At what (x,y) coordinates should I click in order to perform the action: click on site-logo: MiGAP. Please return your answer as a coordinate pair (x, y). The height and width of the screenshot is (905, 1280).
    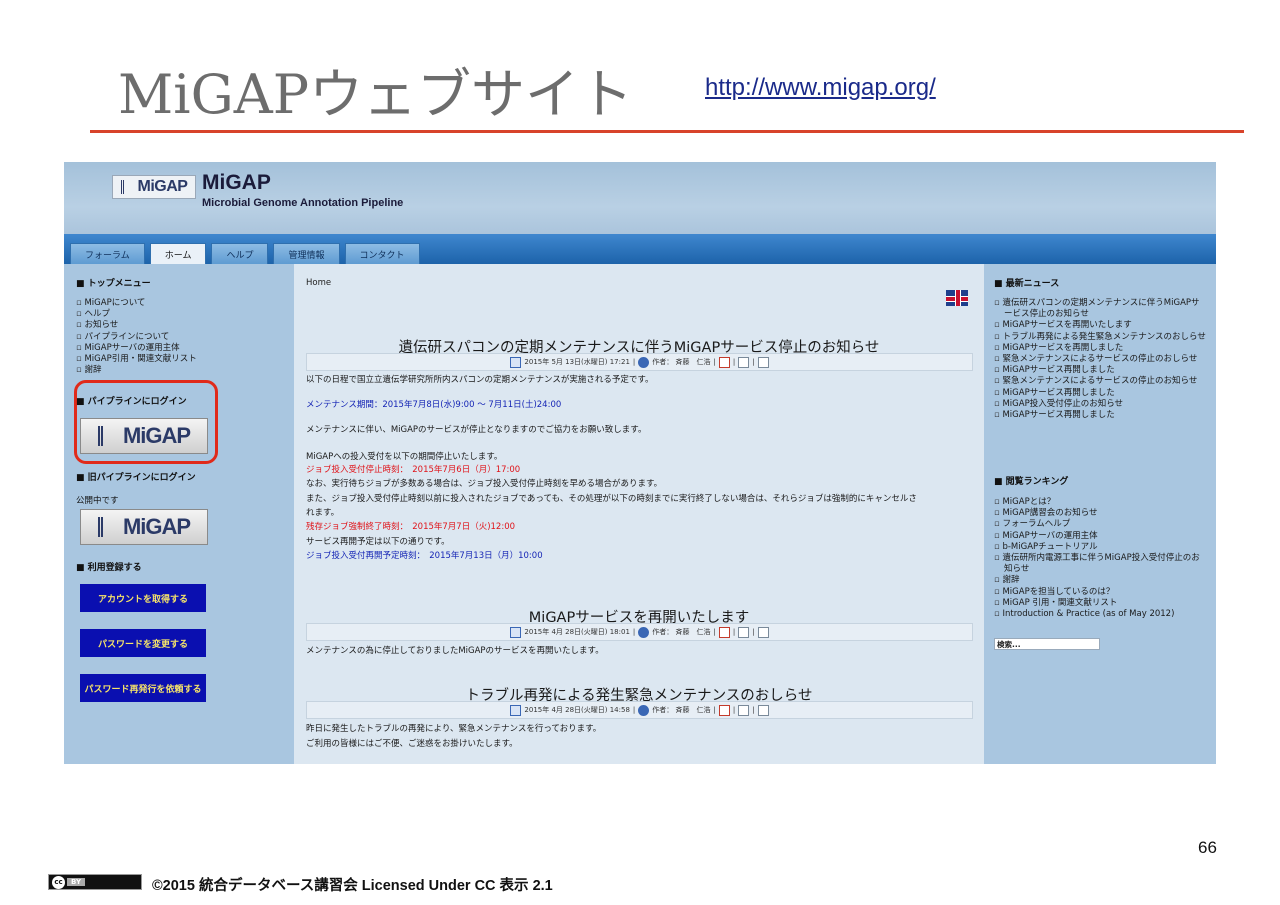
    Looking at the image, I should click on (154, 187).